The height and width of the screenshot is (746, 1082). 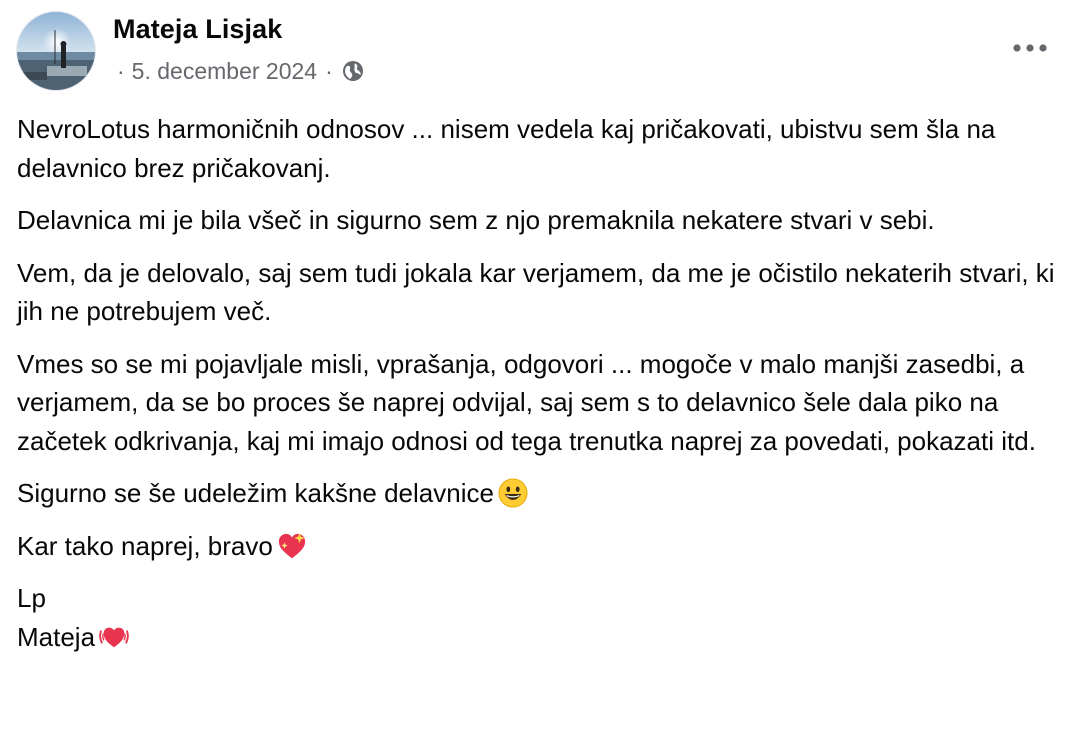 I want to click on post-paragraph-text: Sigurno se še udeležim kakšne delavnice, so click(x=255, y=493).